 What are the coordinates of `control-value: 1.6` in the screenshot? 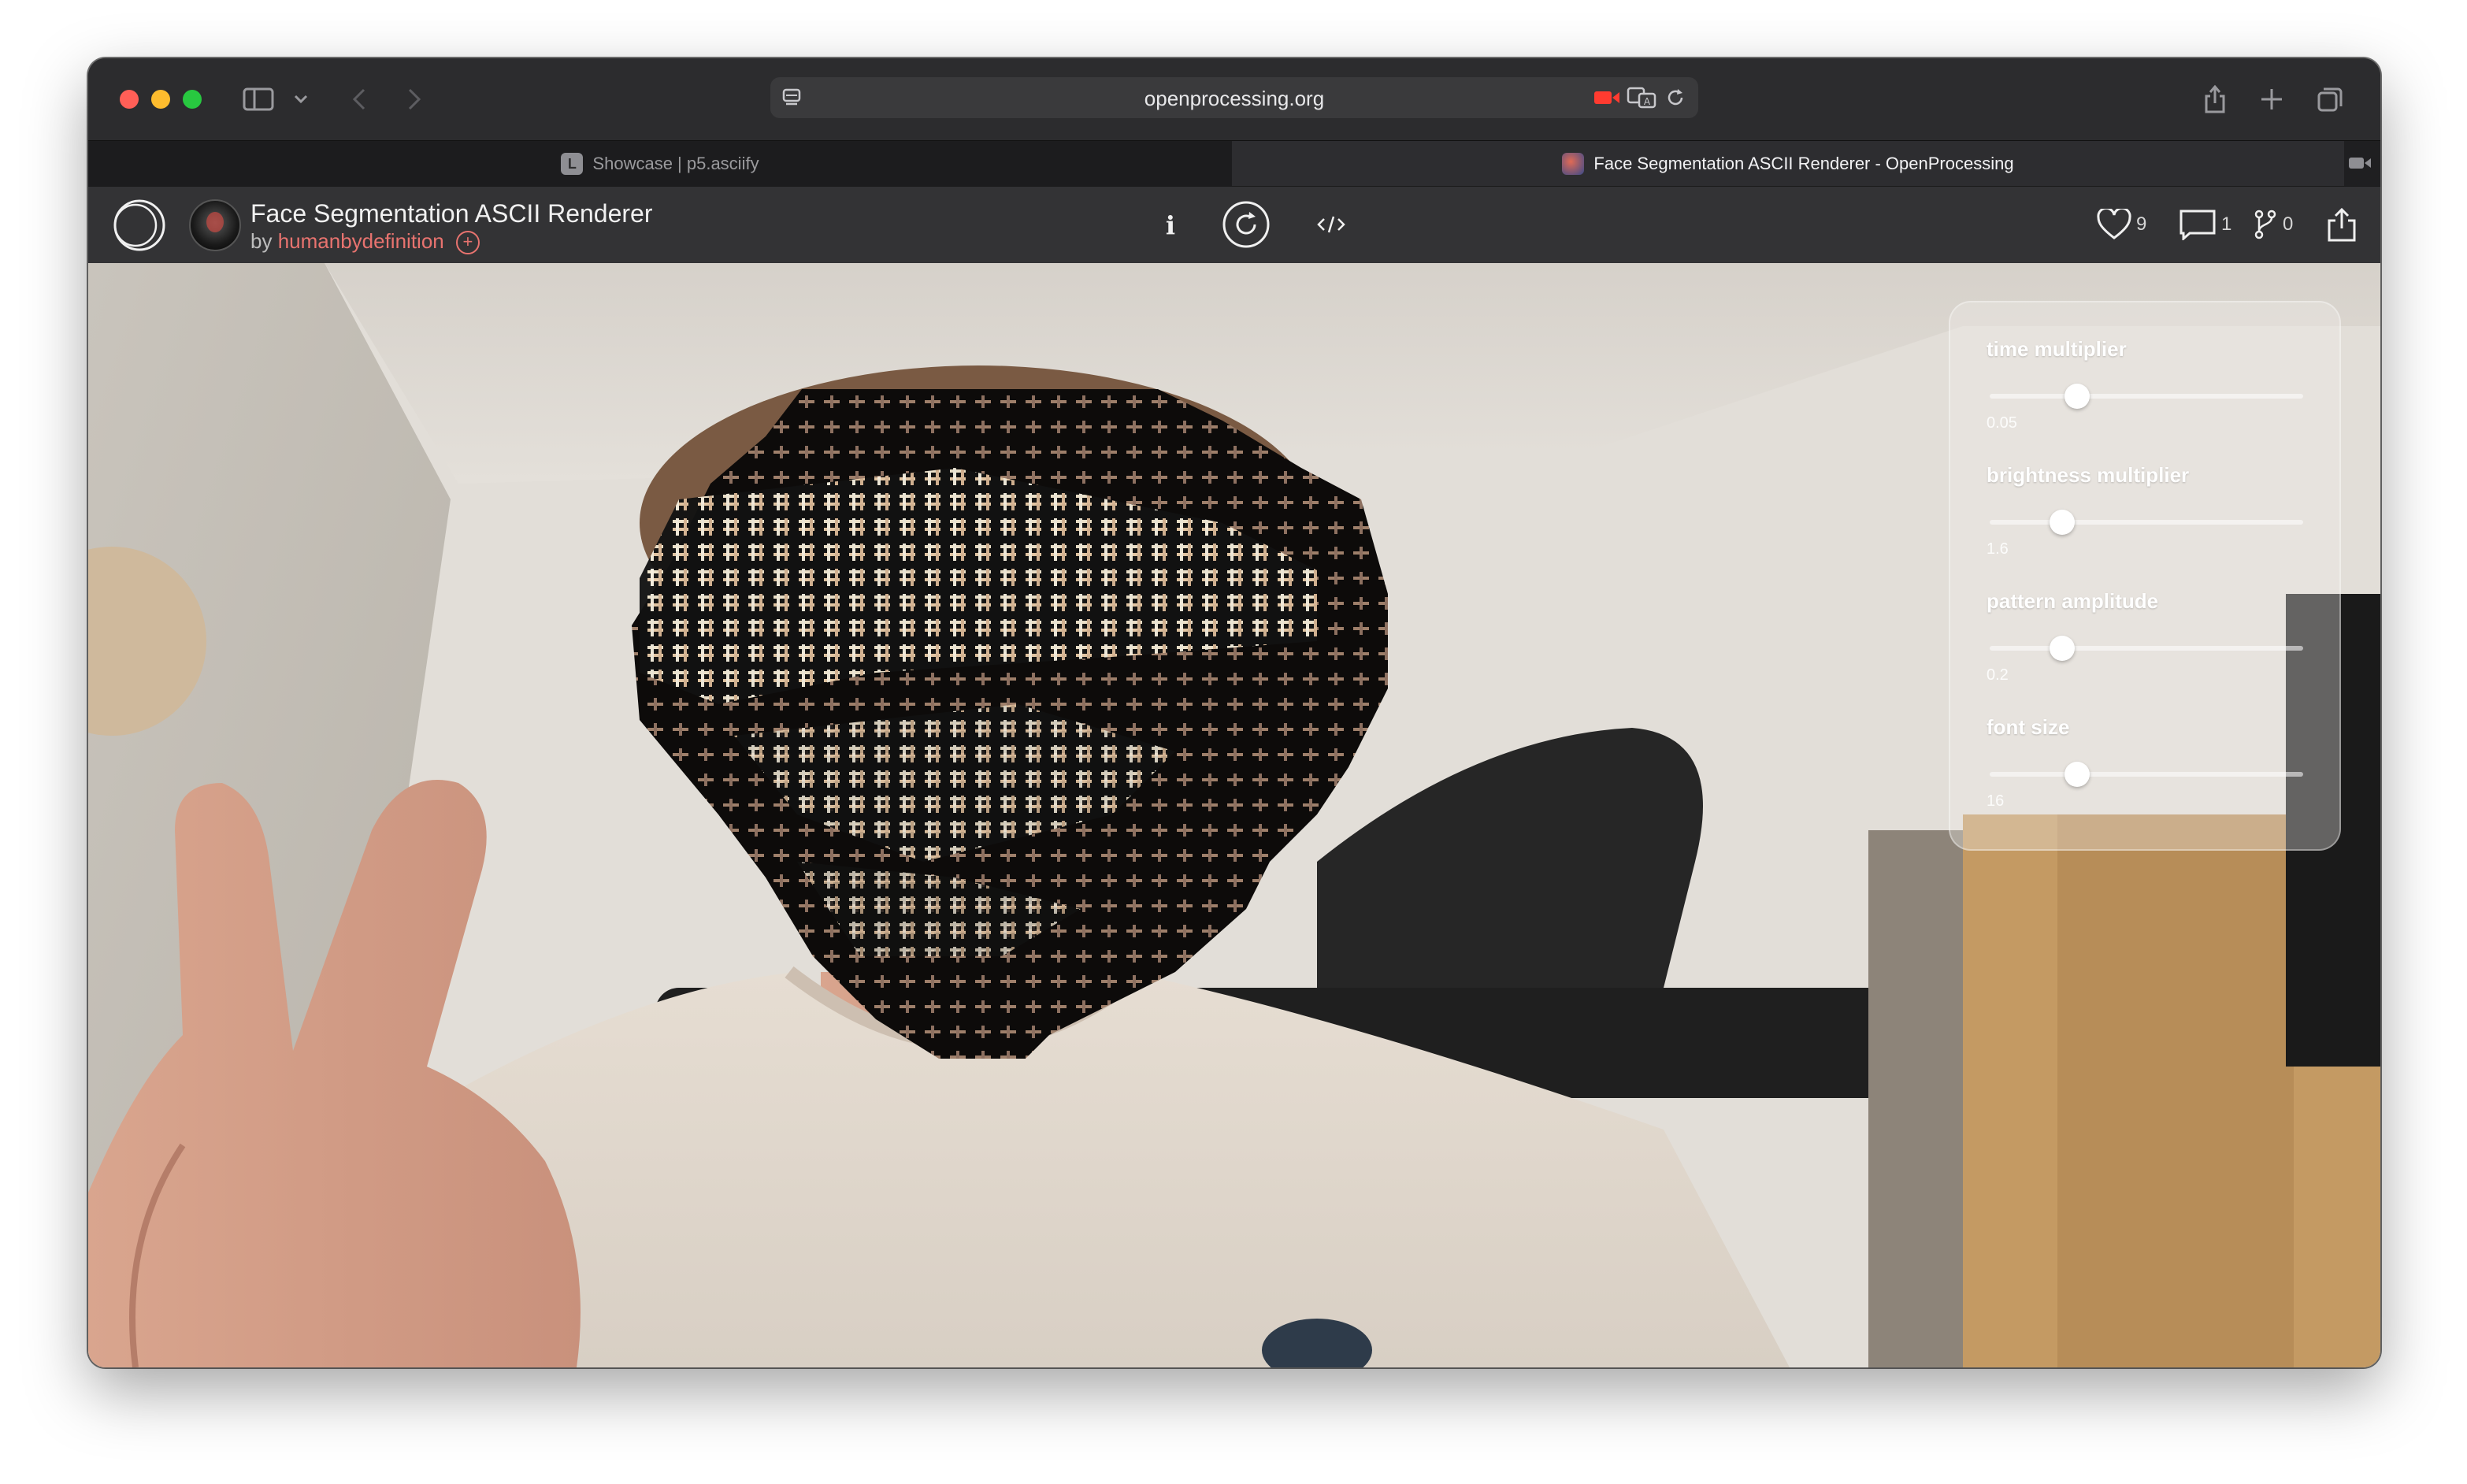 It's located at (1998, 549).